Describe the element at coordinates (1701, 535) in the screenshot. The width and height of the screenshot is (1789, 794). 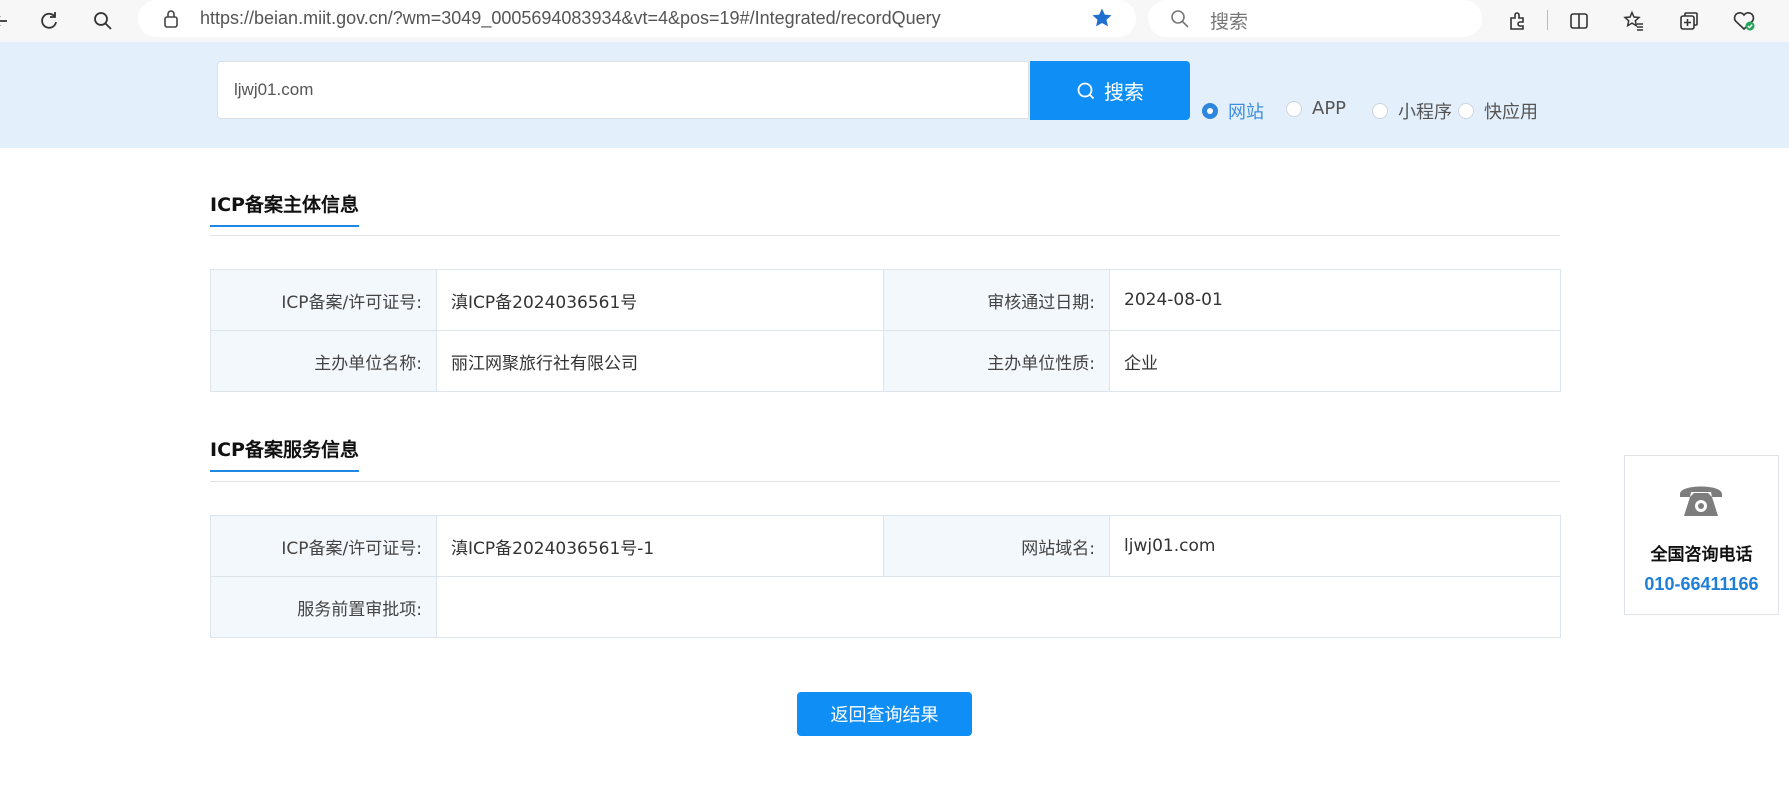
I see `consult-phone-widget: 全国咨询电话 010-66411166` at that location.